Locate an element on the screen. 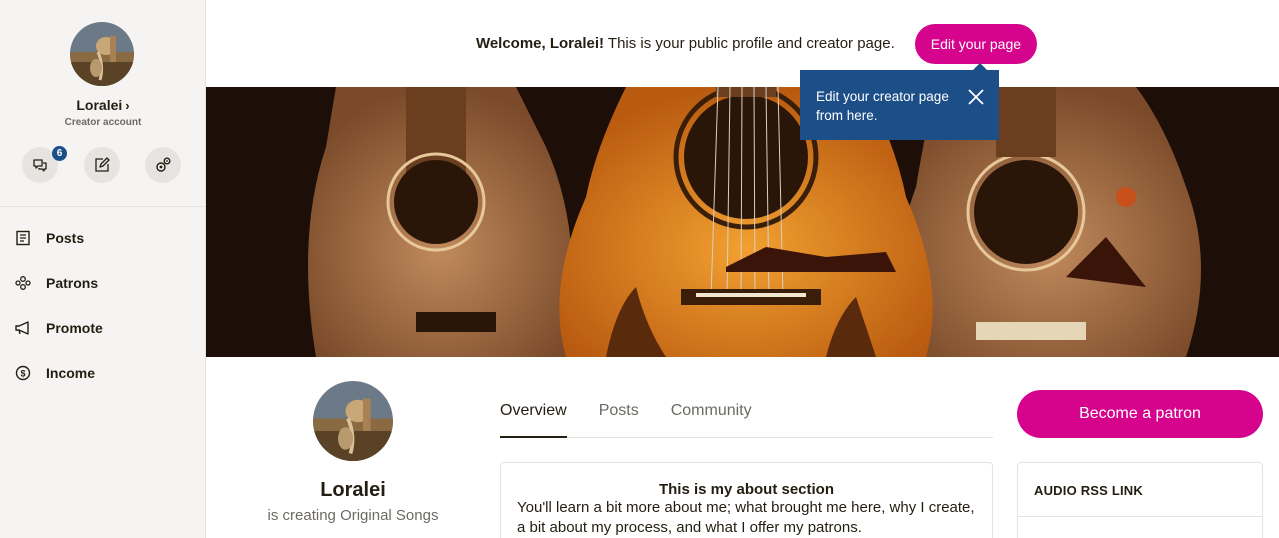 The image size is (1279, 538). profile-tagline: is creating Original Songs is located at coordinates (353, 515).